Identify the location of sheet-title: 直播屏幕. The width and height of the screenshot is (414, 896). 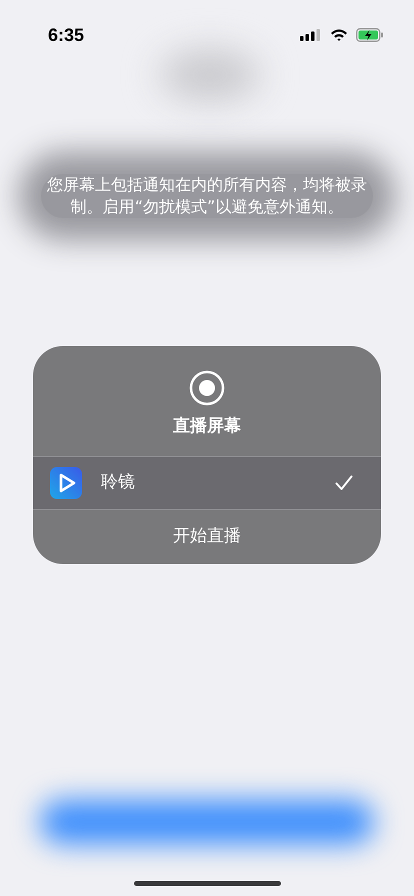
(207, 426).